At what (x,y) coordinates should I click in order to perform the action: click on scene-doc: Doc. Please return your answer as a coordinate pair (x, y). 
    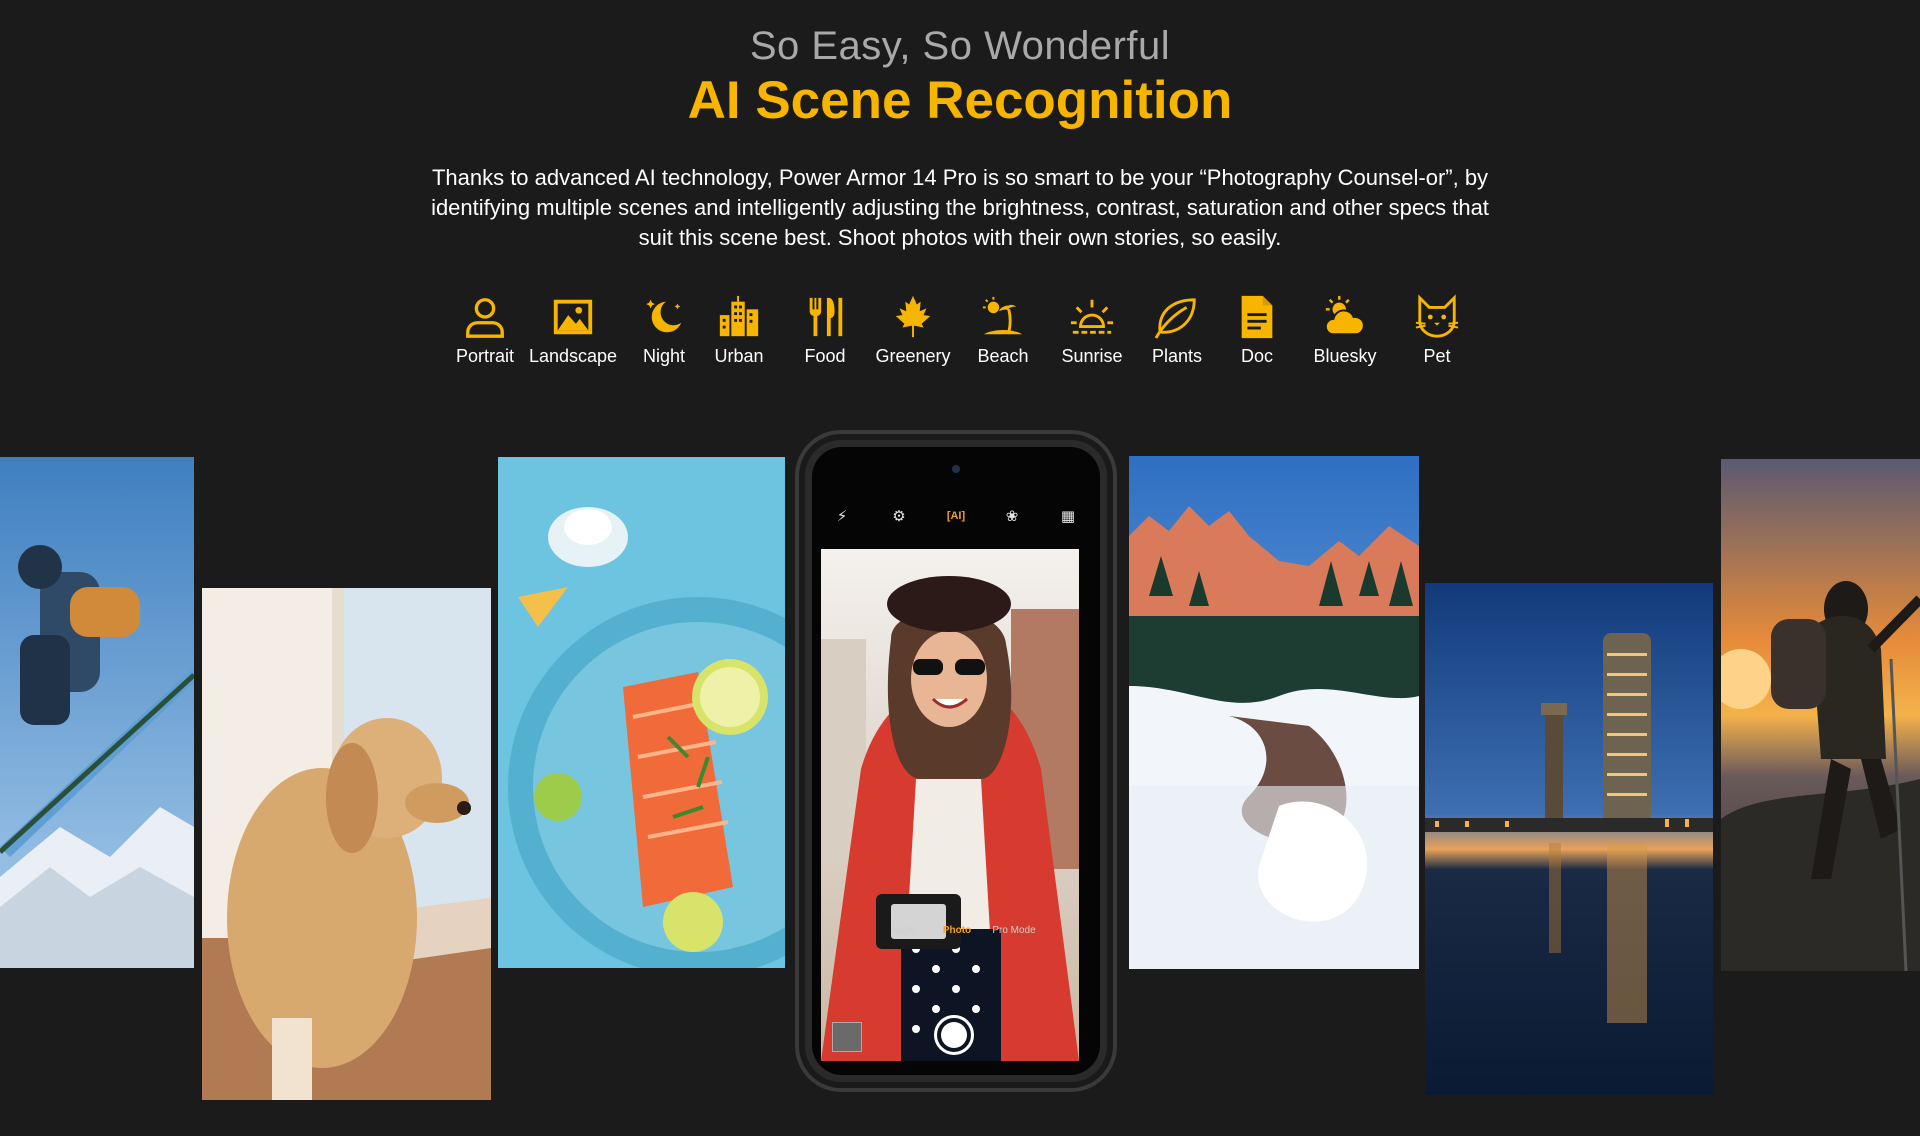
    Looking at the image, I should click on (1257, 330).